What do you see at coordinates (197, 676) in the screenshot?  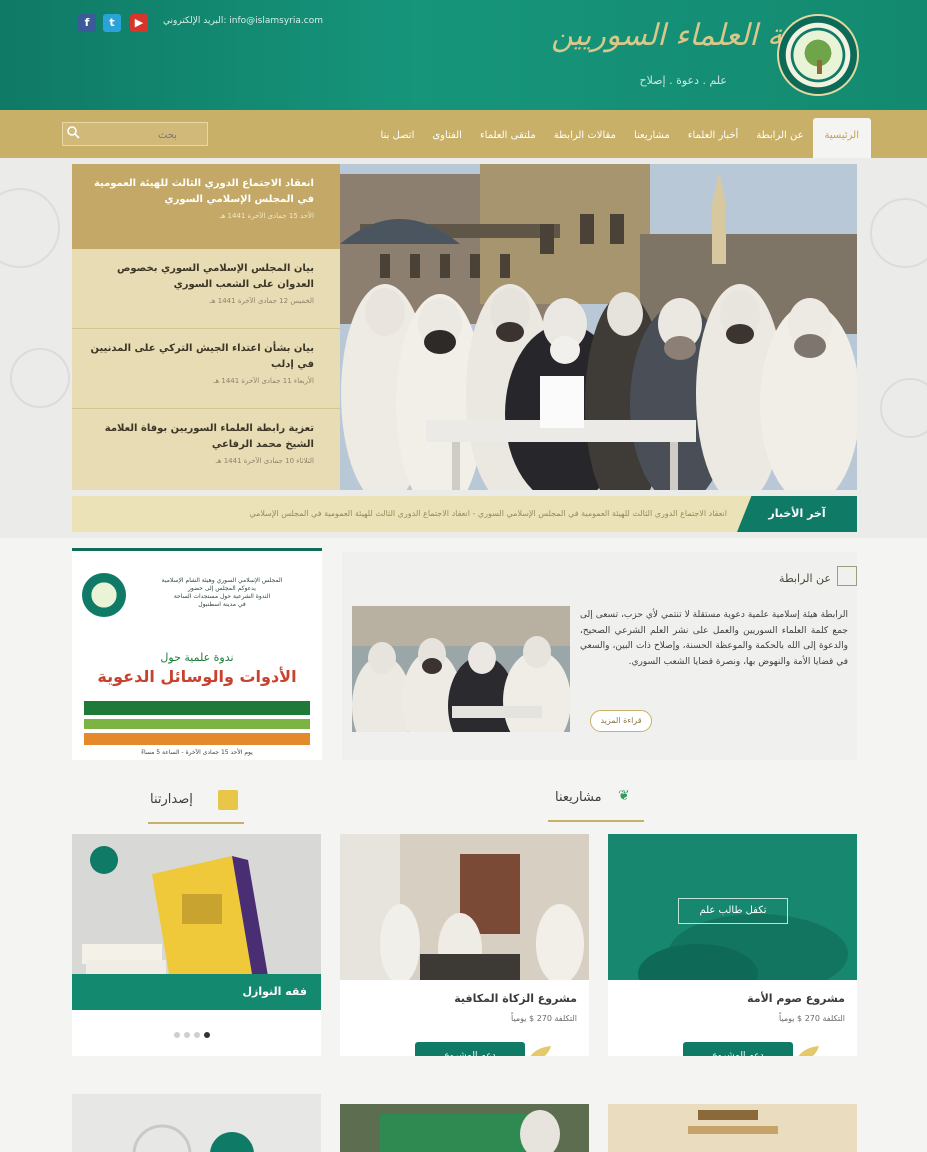 I see `flyer-title: الأدوات والوسائل الدعوية` at bounding box center [197, 676].